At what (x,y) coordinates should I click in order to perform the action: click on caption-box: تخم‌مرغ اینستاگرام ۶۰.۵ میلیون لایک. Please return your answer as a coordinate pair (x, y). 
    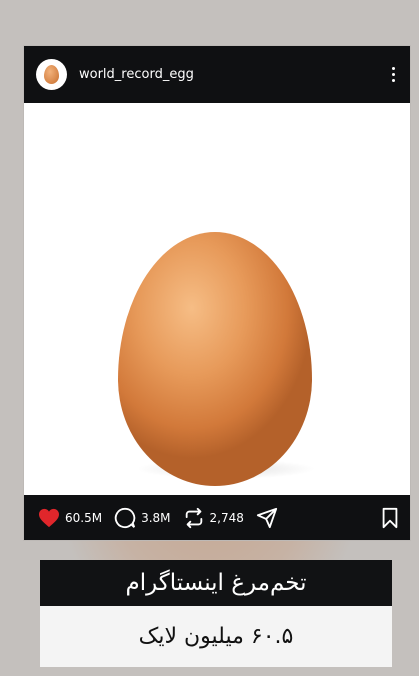
    Looking at the image, I should click on (216, 613).